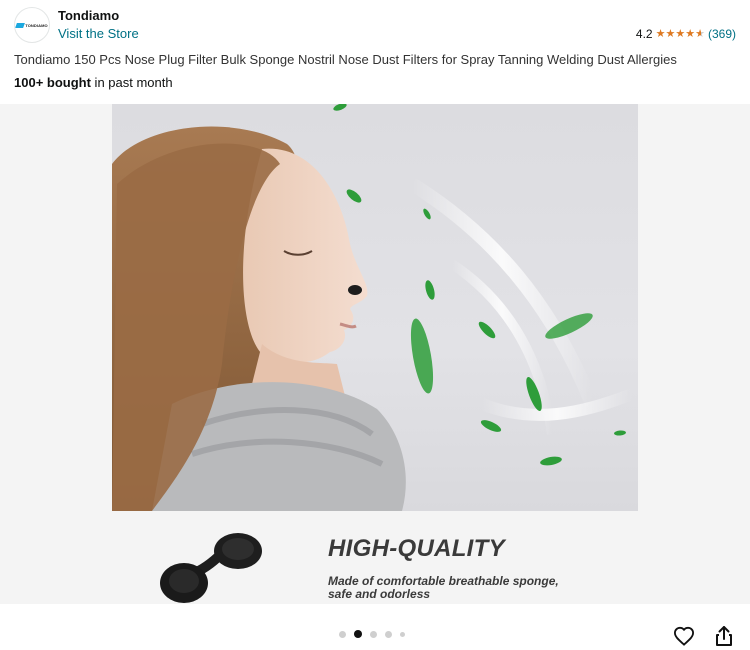 The width and height of the screenshot is (750, 650). Describe the element at coordinates (724, 636) in the screenshot. I see `share-icon` at that location.